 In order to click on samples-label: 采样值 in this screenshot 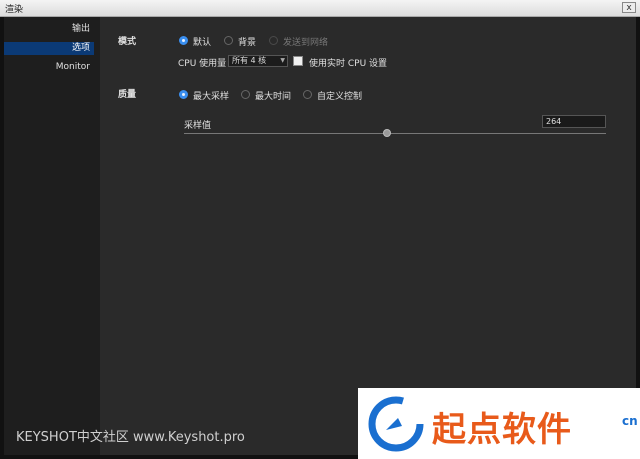, I will do `click(198, 126)`.